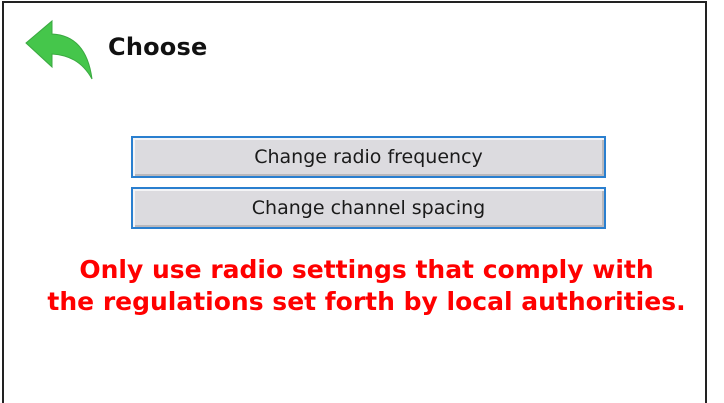  I want to click on back-arrow-icon, so click(59, 49).